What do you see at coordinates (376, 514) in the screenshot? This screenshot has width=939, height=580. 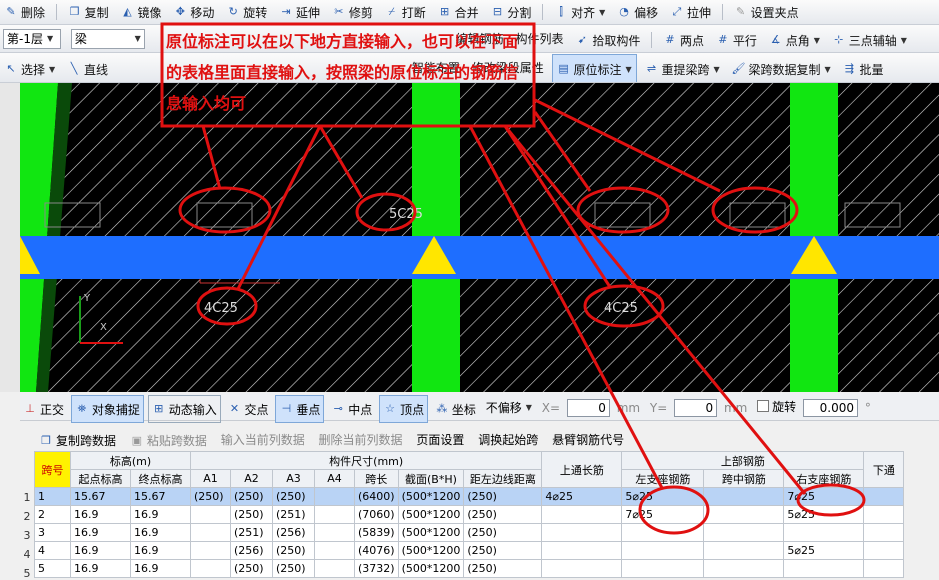 I see `cell: (7060)` at bounding box center [376, 514].